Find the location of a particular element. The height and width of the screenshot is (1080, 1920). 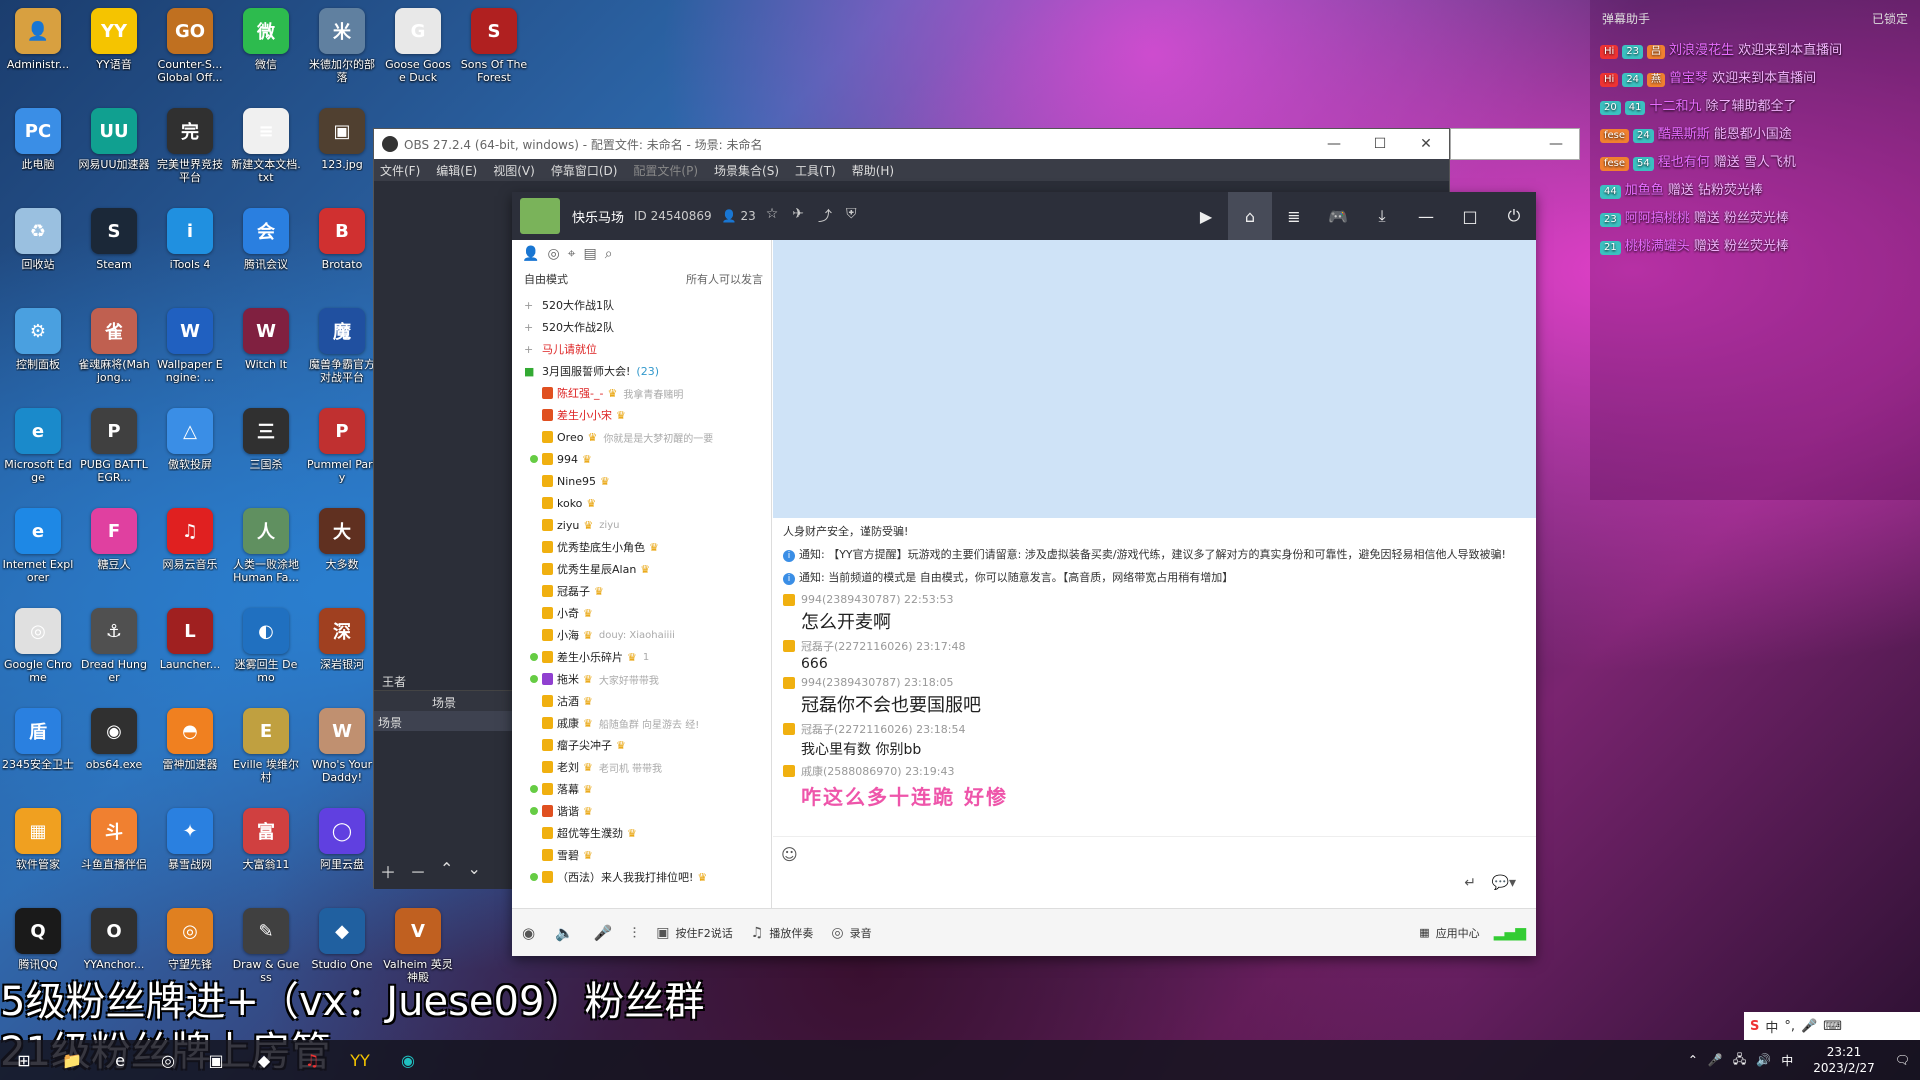

desktop-icon: ◉ obs64.exe is located at coordinates (114, 750).